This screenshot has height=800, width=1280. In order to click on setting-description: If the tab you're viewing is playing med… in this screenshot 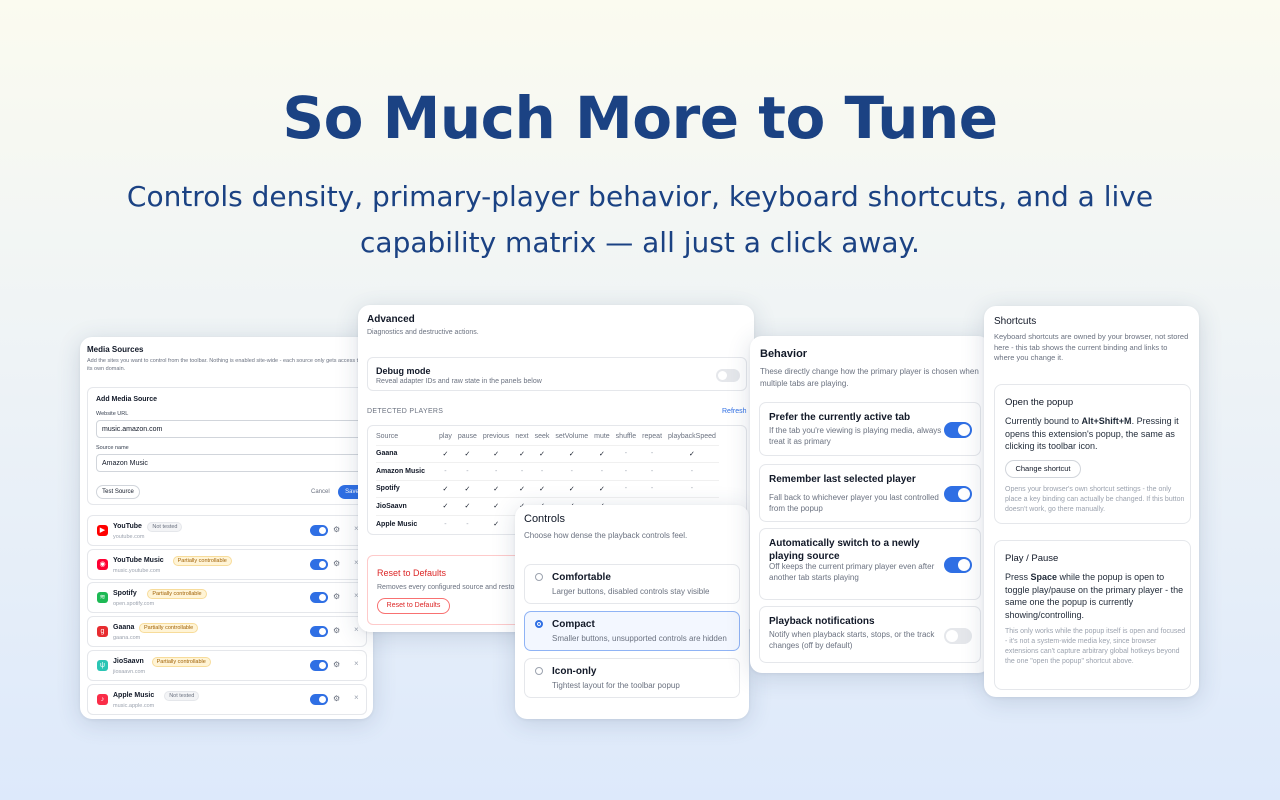, I will do `click(855, 436)`.